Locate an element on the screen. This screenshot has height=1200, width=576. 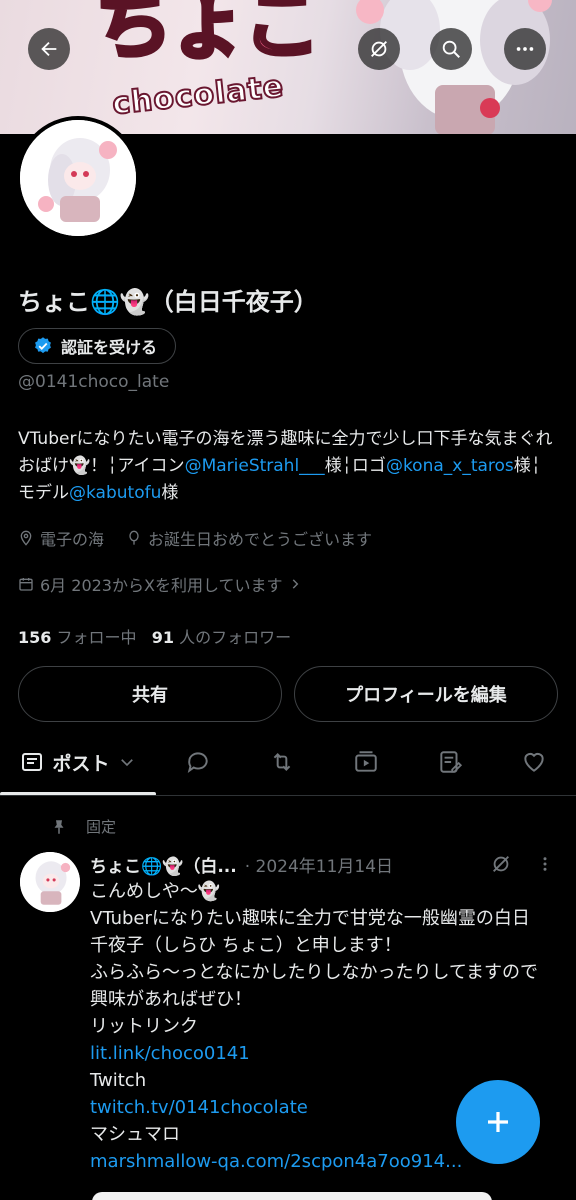
get-verified-label: 認証を受ける is located at coordinates (109, 347).